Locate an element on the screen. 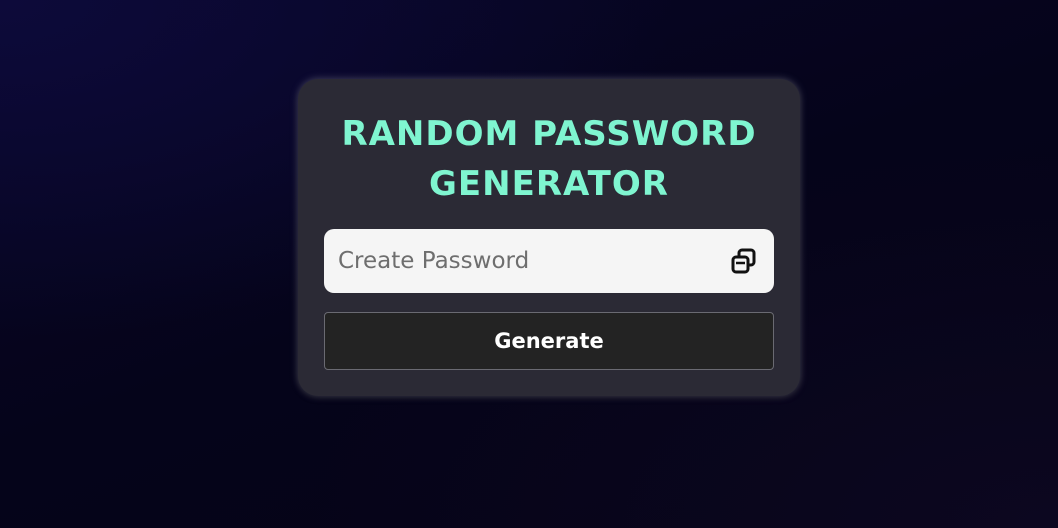 The width and height of the screenshot is (1058, 528). copy-icon is located at coordinates (744, 261).